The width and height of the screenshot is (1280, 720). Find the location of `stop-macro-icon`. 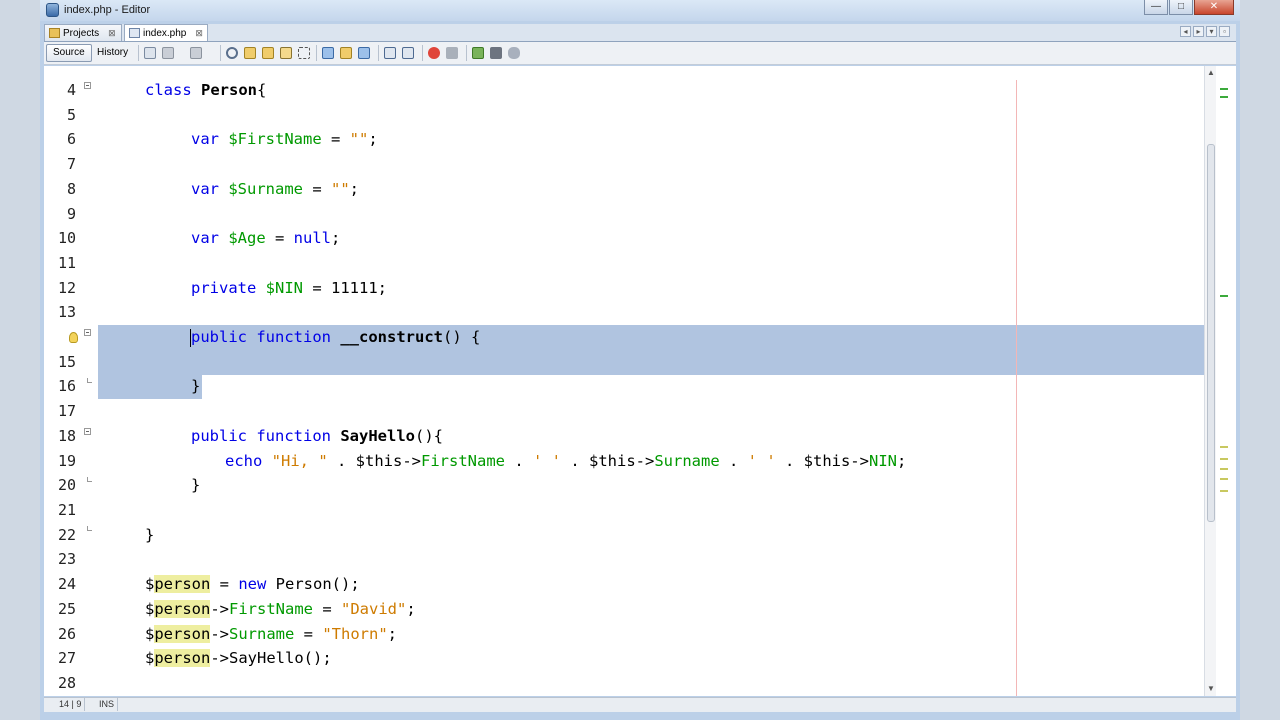

stop-macro-icon is located at coordinates (452, 53).